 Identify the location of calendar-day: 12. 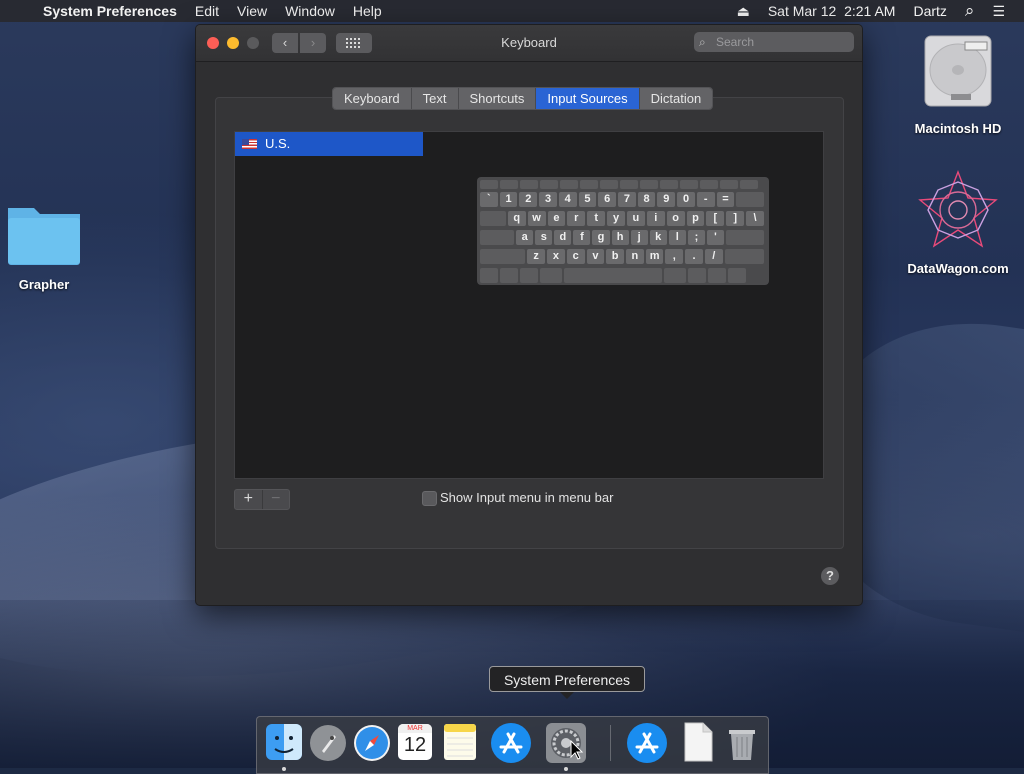
(415, 745).